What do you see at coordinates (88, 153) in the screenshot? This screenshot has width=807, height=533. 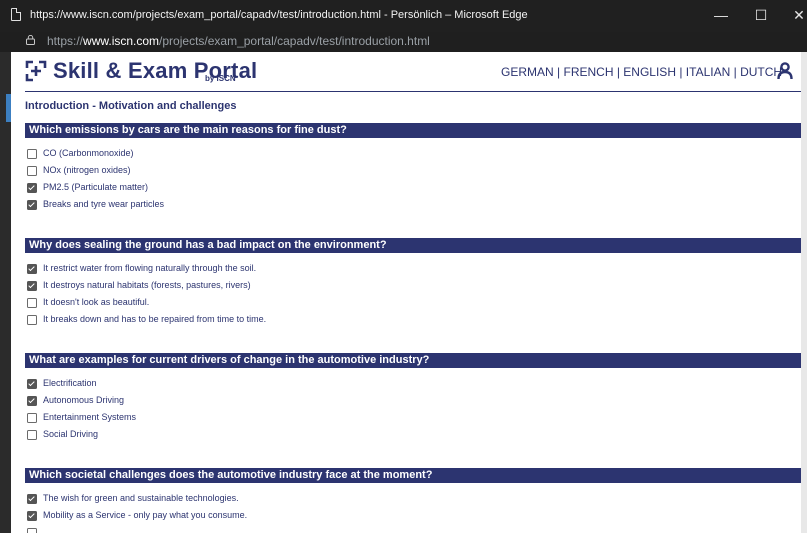 I see `answer-label: CO (Carbonmonoxide)` at bounding box center [88, 153].